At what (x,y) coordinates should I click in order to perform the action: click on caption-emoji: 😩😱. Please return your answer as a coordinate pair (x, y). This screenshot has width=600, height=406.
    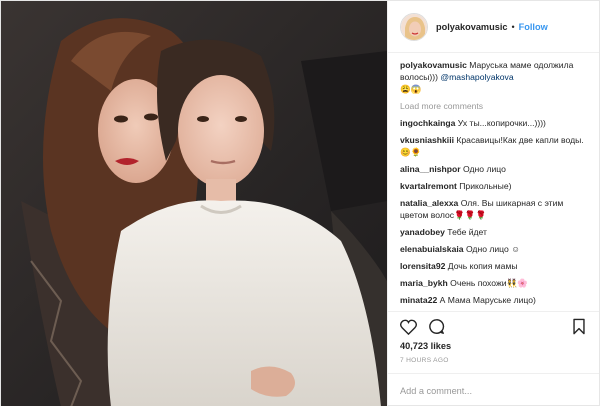
    Looking at the image, I should click on (411, 89).